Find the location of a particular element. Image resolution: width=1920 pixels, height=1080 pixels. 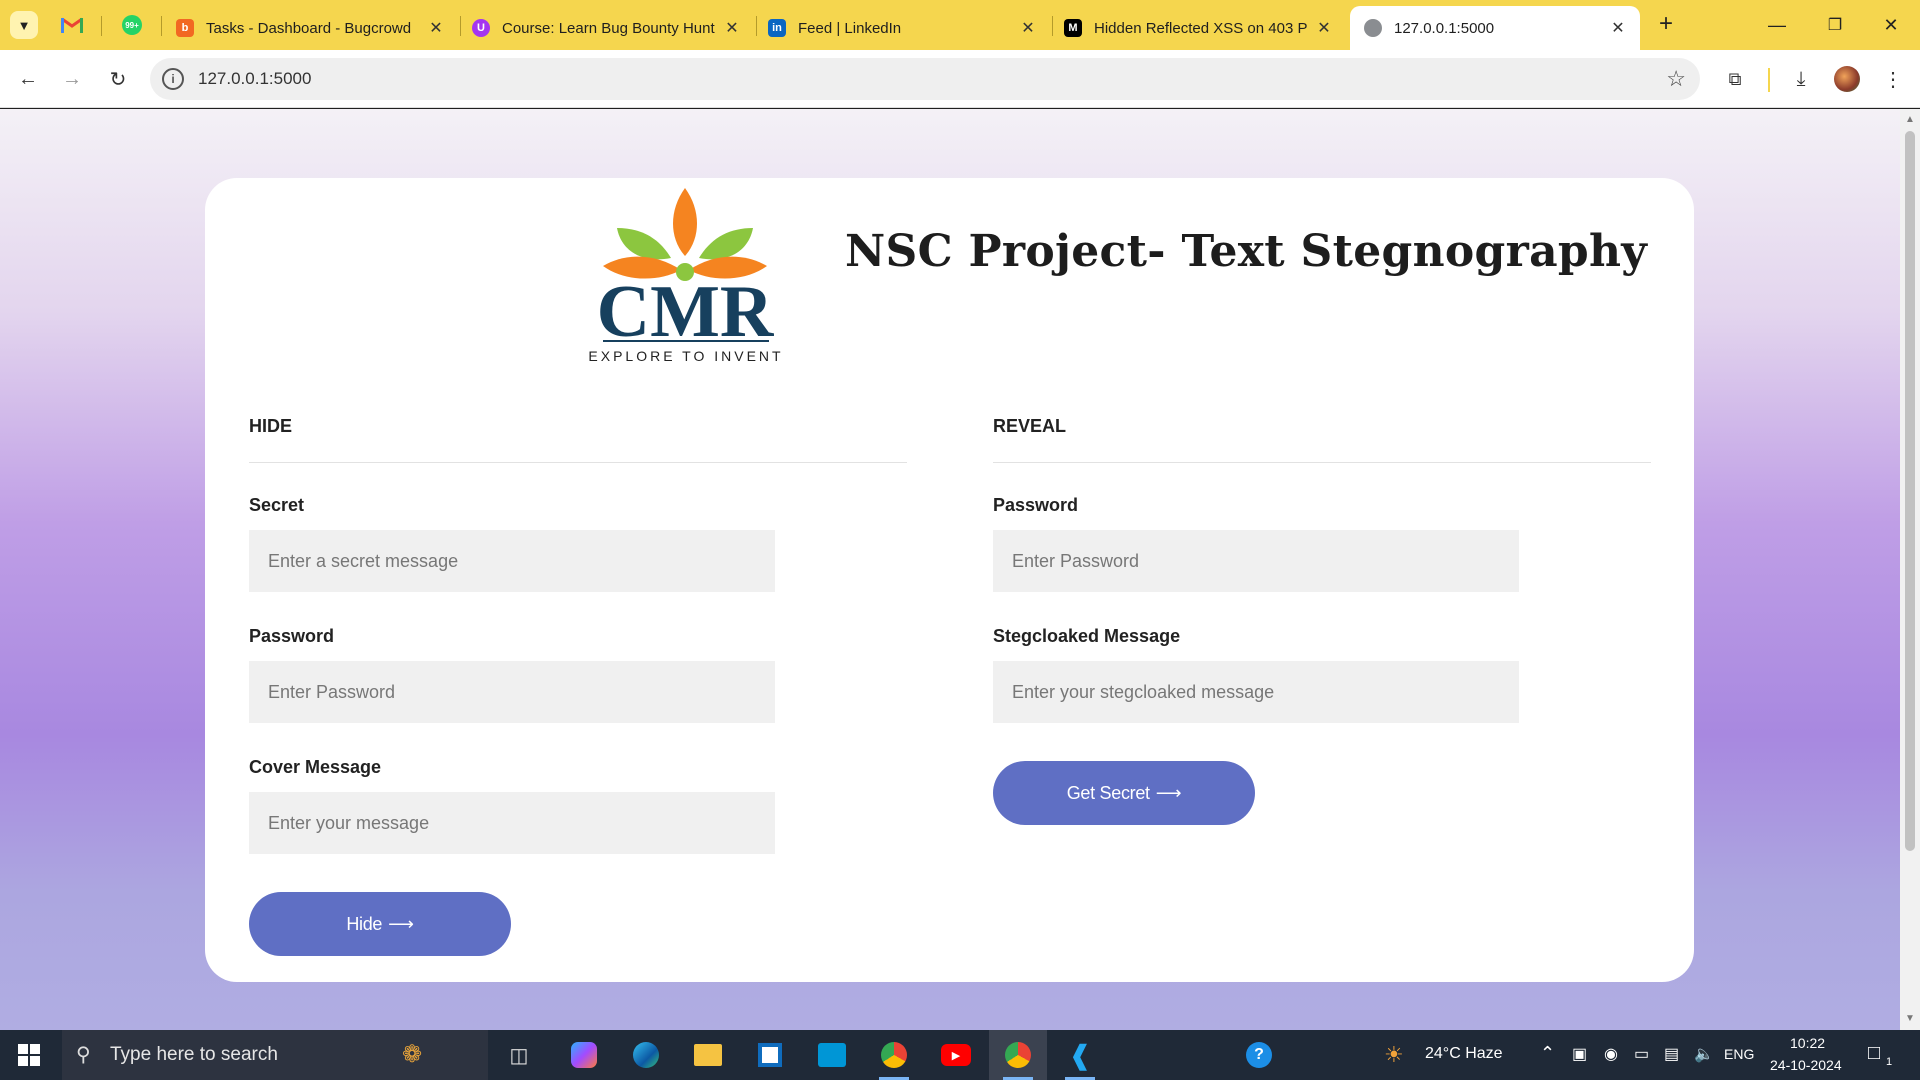

youtube-icon: ▶ is located at coordinates (956, 1055).